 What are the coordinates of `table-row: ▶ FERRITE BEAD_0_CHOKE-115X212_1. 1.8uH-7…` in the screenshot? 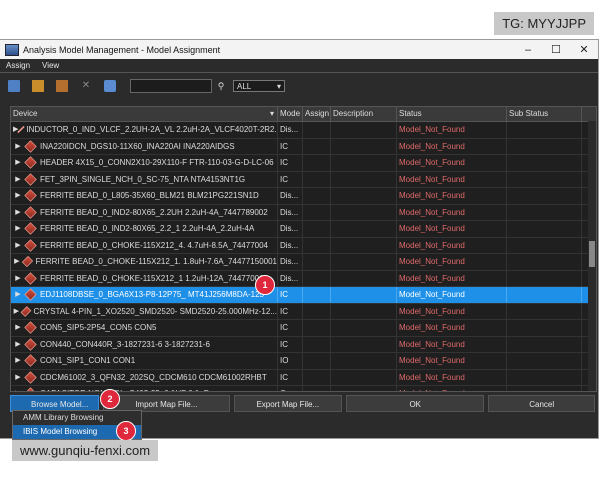 It's located at (303, 262).